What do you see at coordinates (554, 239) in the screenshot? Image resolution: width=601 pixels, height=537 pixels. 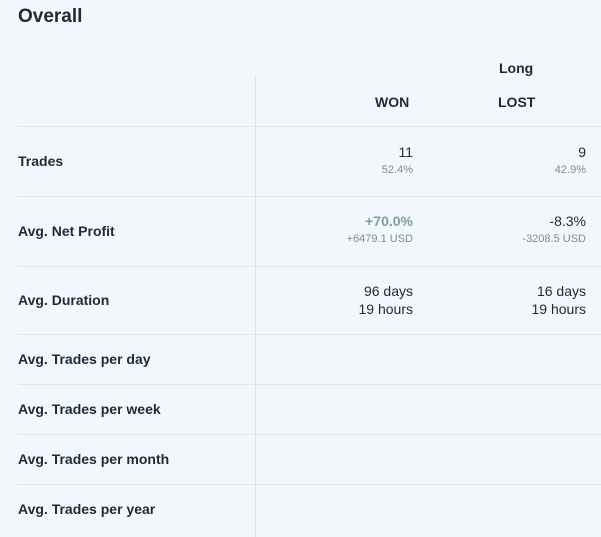 I see `net-profit-lost-usd: -3208.5 USD` at bounding box center [554, 239].